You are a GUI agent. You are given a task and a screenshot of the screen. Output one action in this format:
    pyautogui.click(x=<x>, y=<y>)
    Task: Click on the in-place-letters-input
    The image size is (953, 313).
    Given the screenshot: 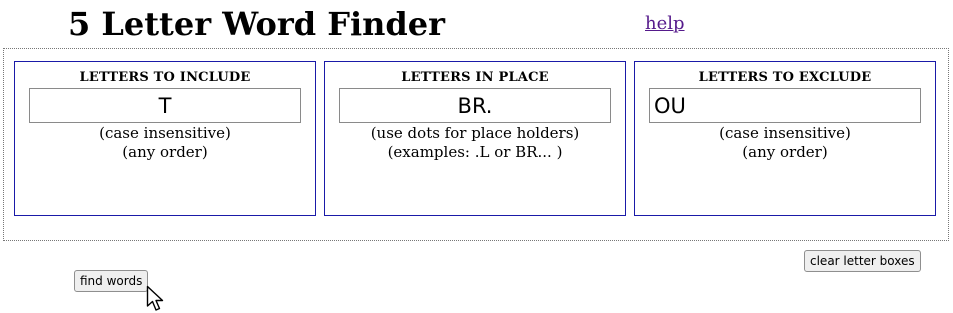 What is the action you would take?
    pyautogui.click(x=475, y=105)
    